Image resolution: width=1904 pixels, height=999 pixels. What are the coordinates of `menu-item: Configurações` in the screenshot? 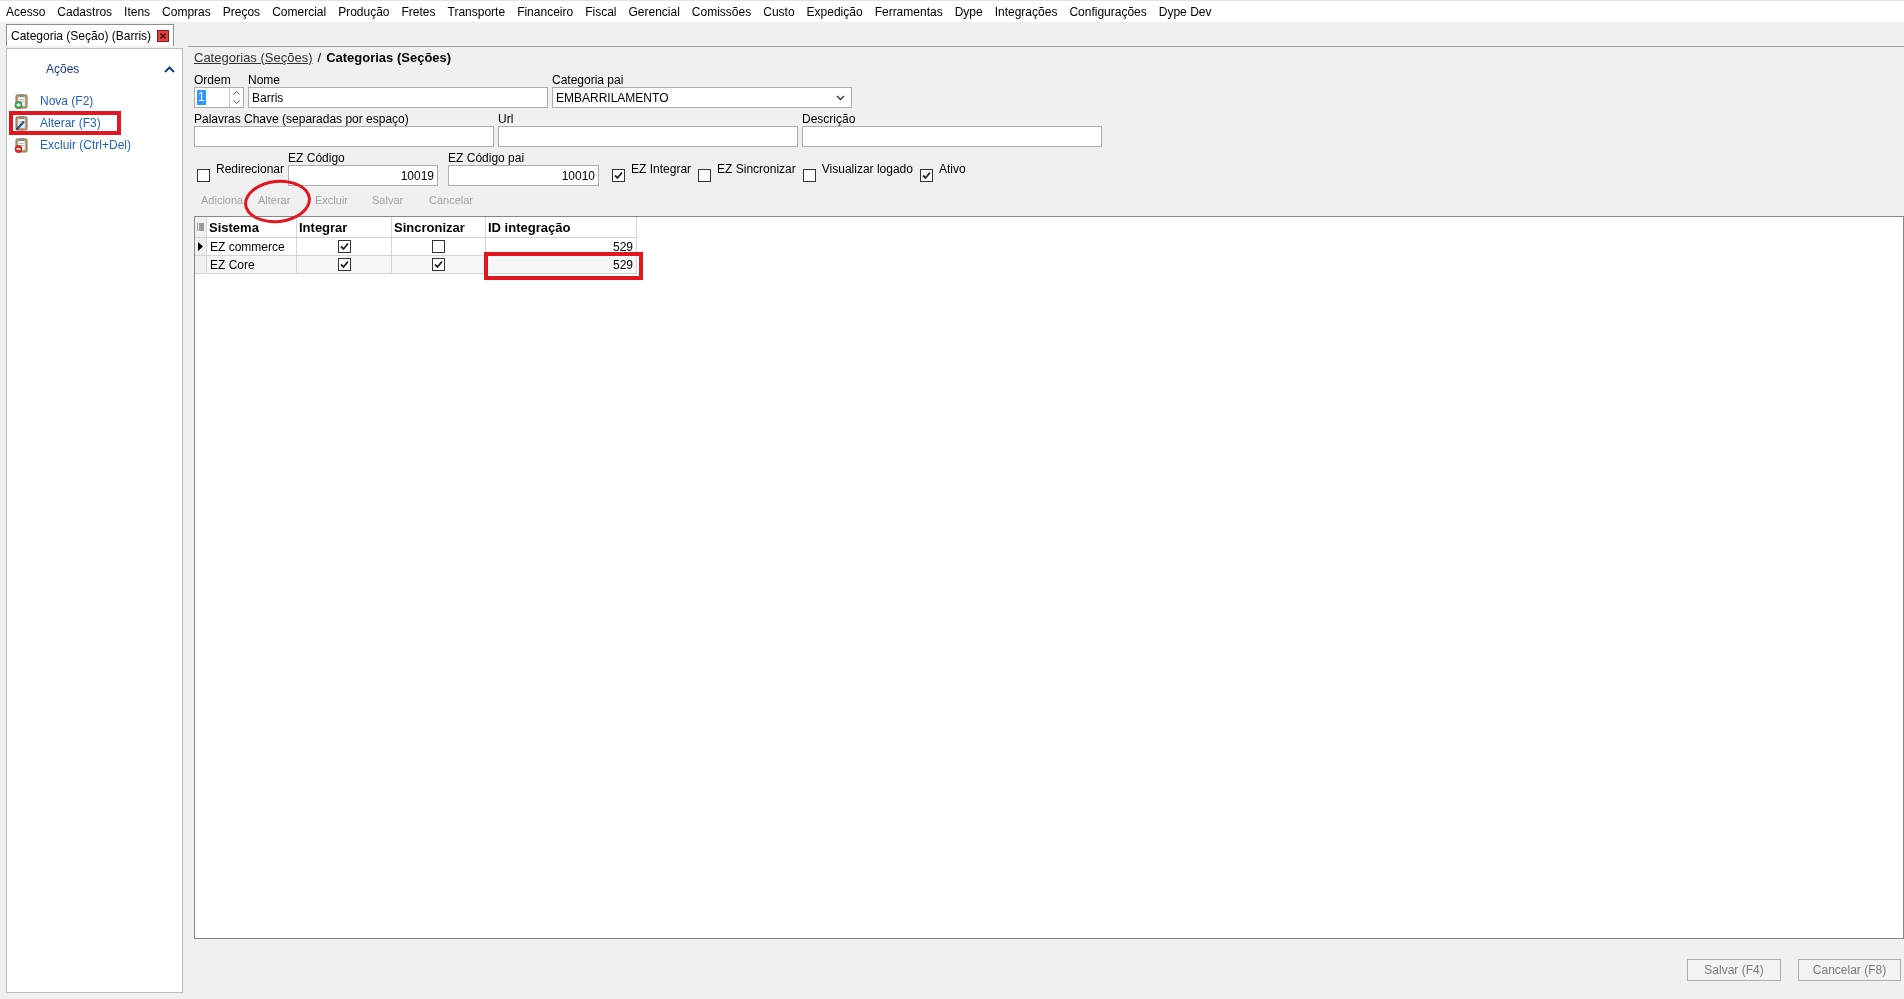 It's located at (1108, 11).